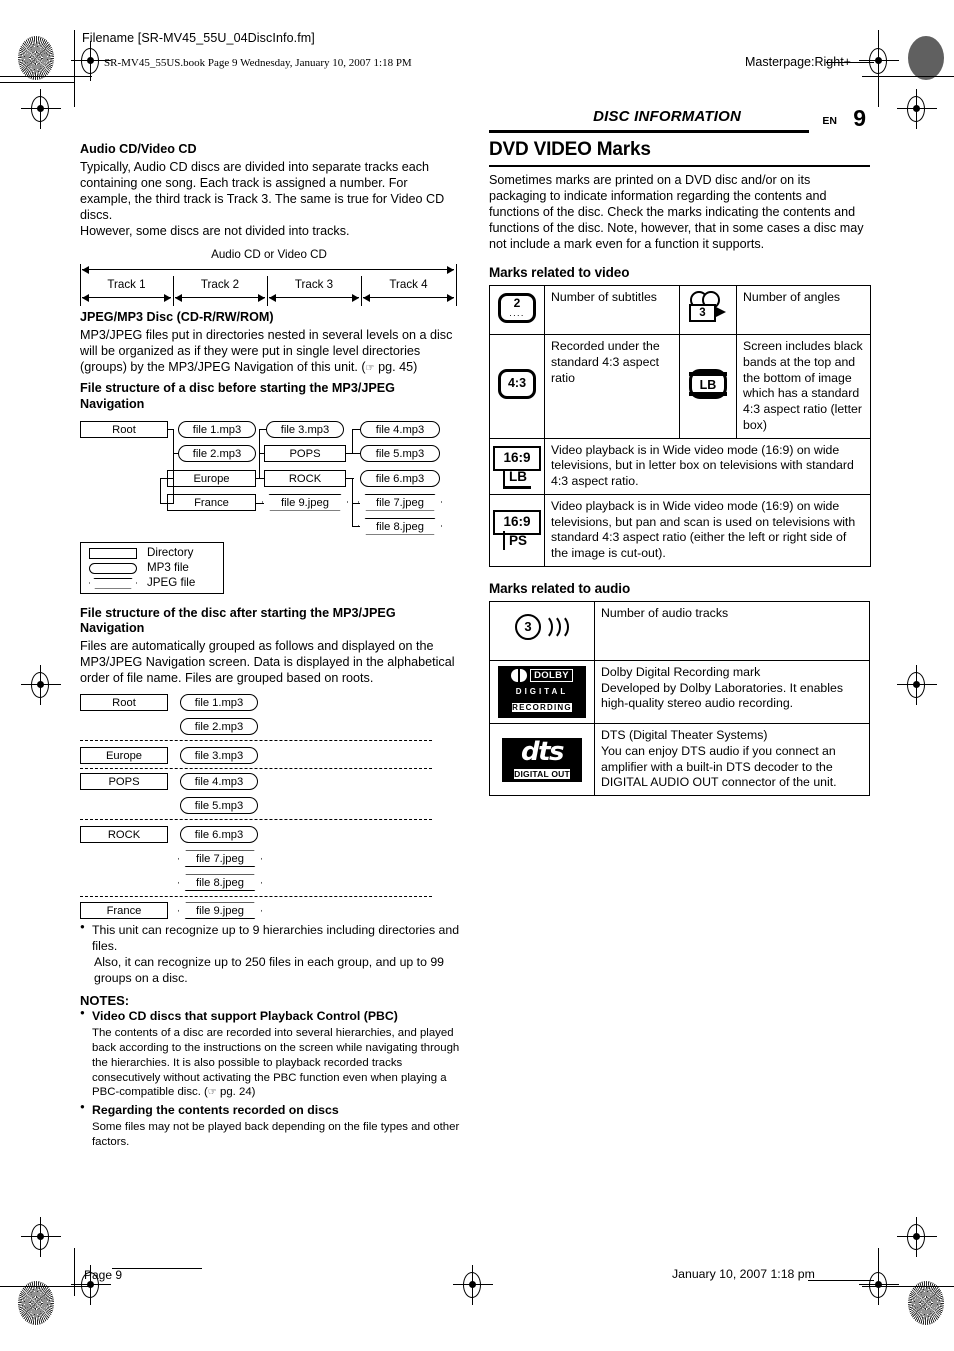 This screenshot has width=954, height=1351. I want to click on slug-filename: Filename [SR-MV45_55U_04DiscInfo.fm], so click(198, 38).